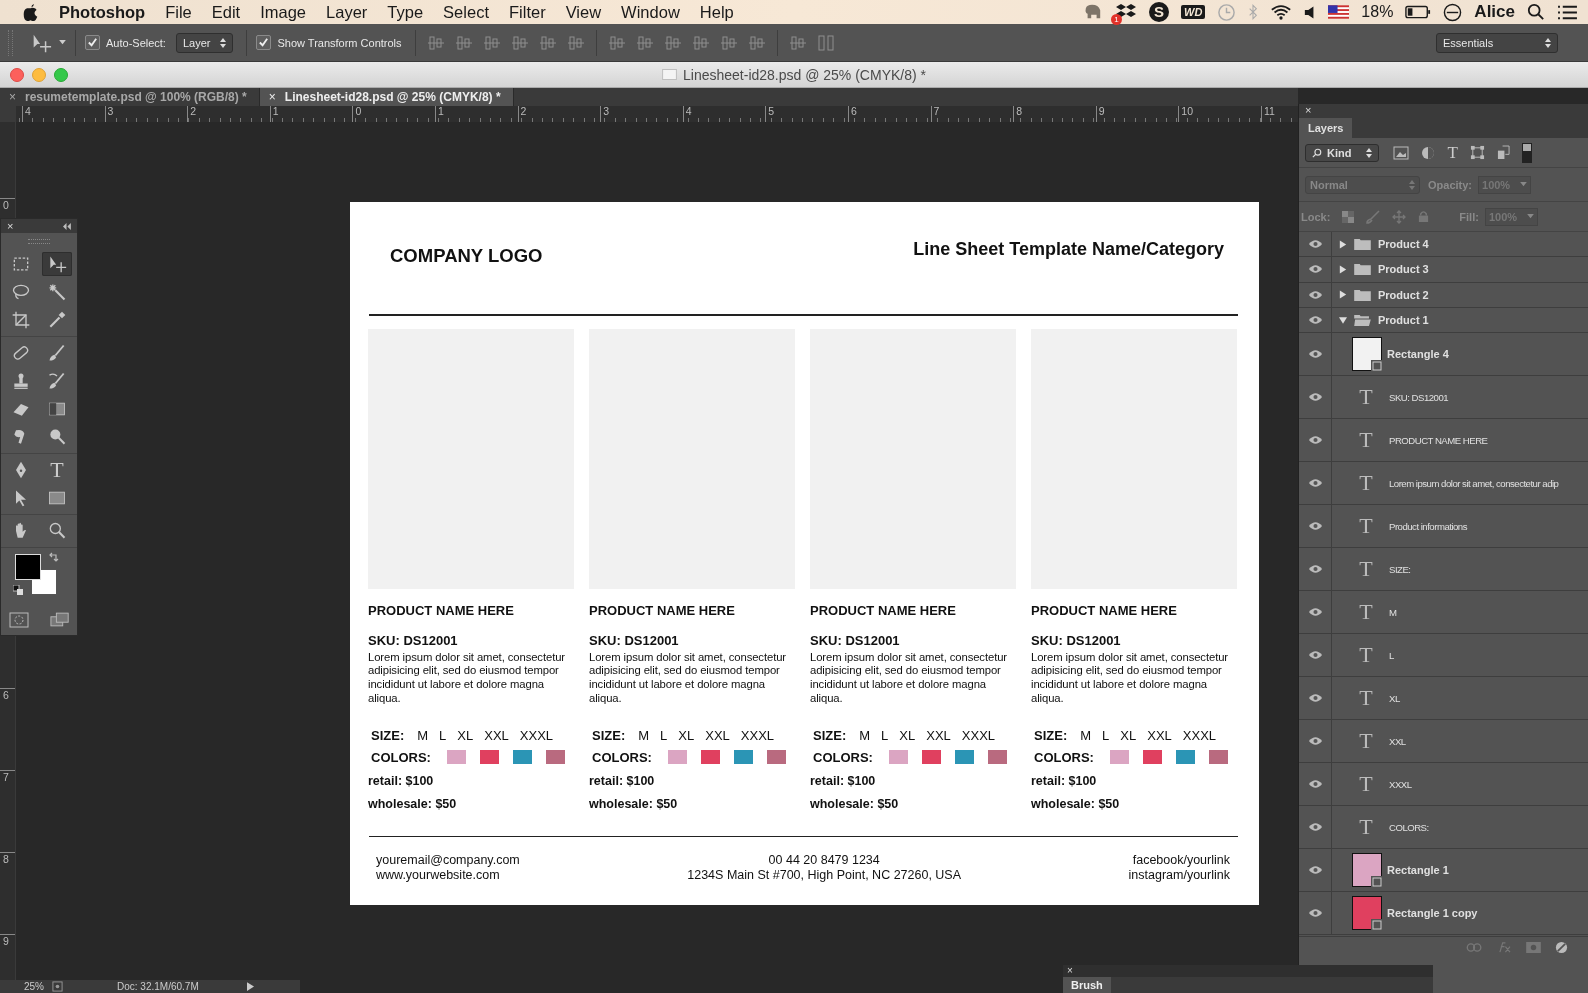  What do you see at coordinates (583, 12) in the screenshot?
I see `menu-item: View` at bounding box center [583, 12].